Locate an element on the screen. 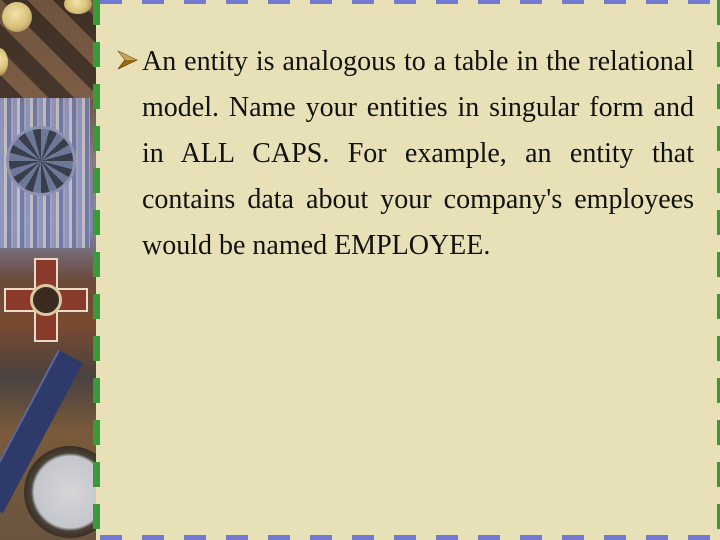 The width and height of the screenshot is (720, 540). cross-center is located at coordinates (46, 300).